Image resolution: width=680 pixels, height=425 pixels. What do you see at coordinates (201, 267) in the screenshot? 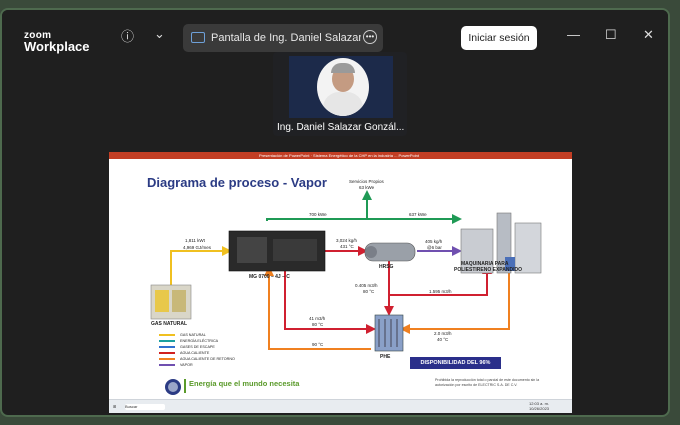
I see `gas-line` at bounding box center [201, 267].